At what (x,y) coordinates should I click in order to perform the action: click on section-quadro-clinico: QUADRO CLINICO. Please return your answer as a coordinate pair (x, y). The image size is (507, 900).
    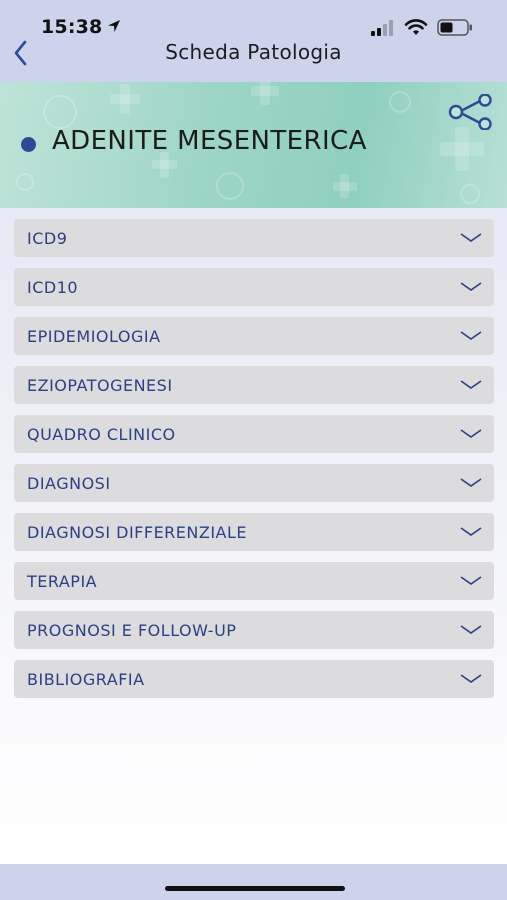
    Looking at the image, I should click on (254, 434).